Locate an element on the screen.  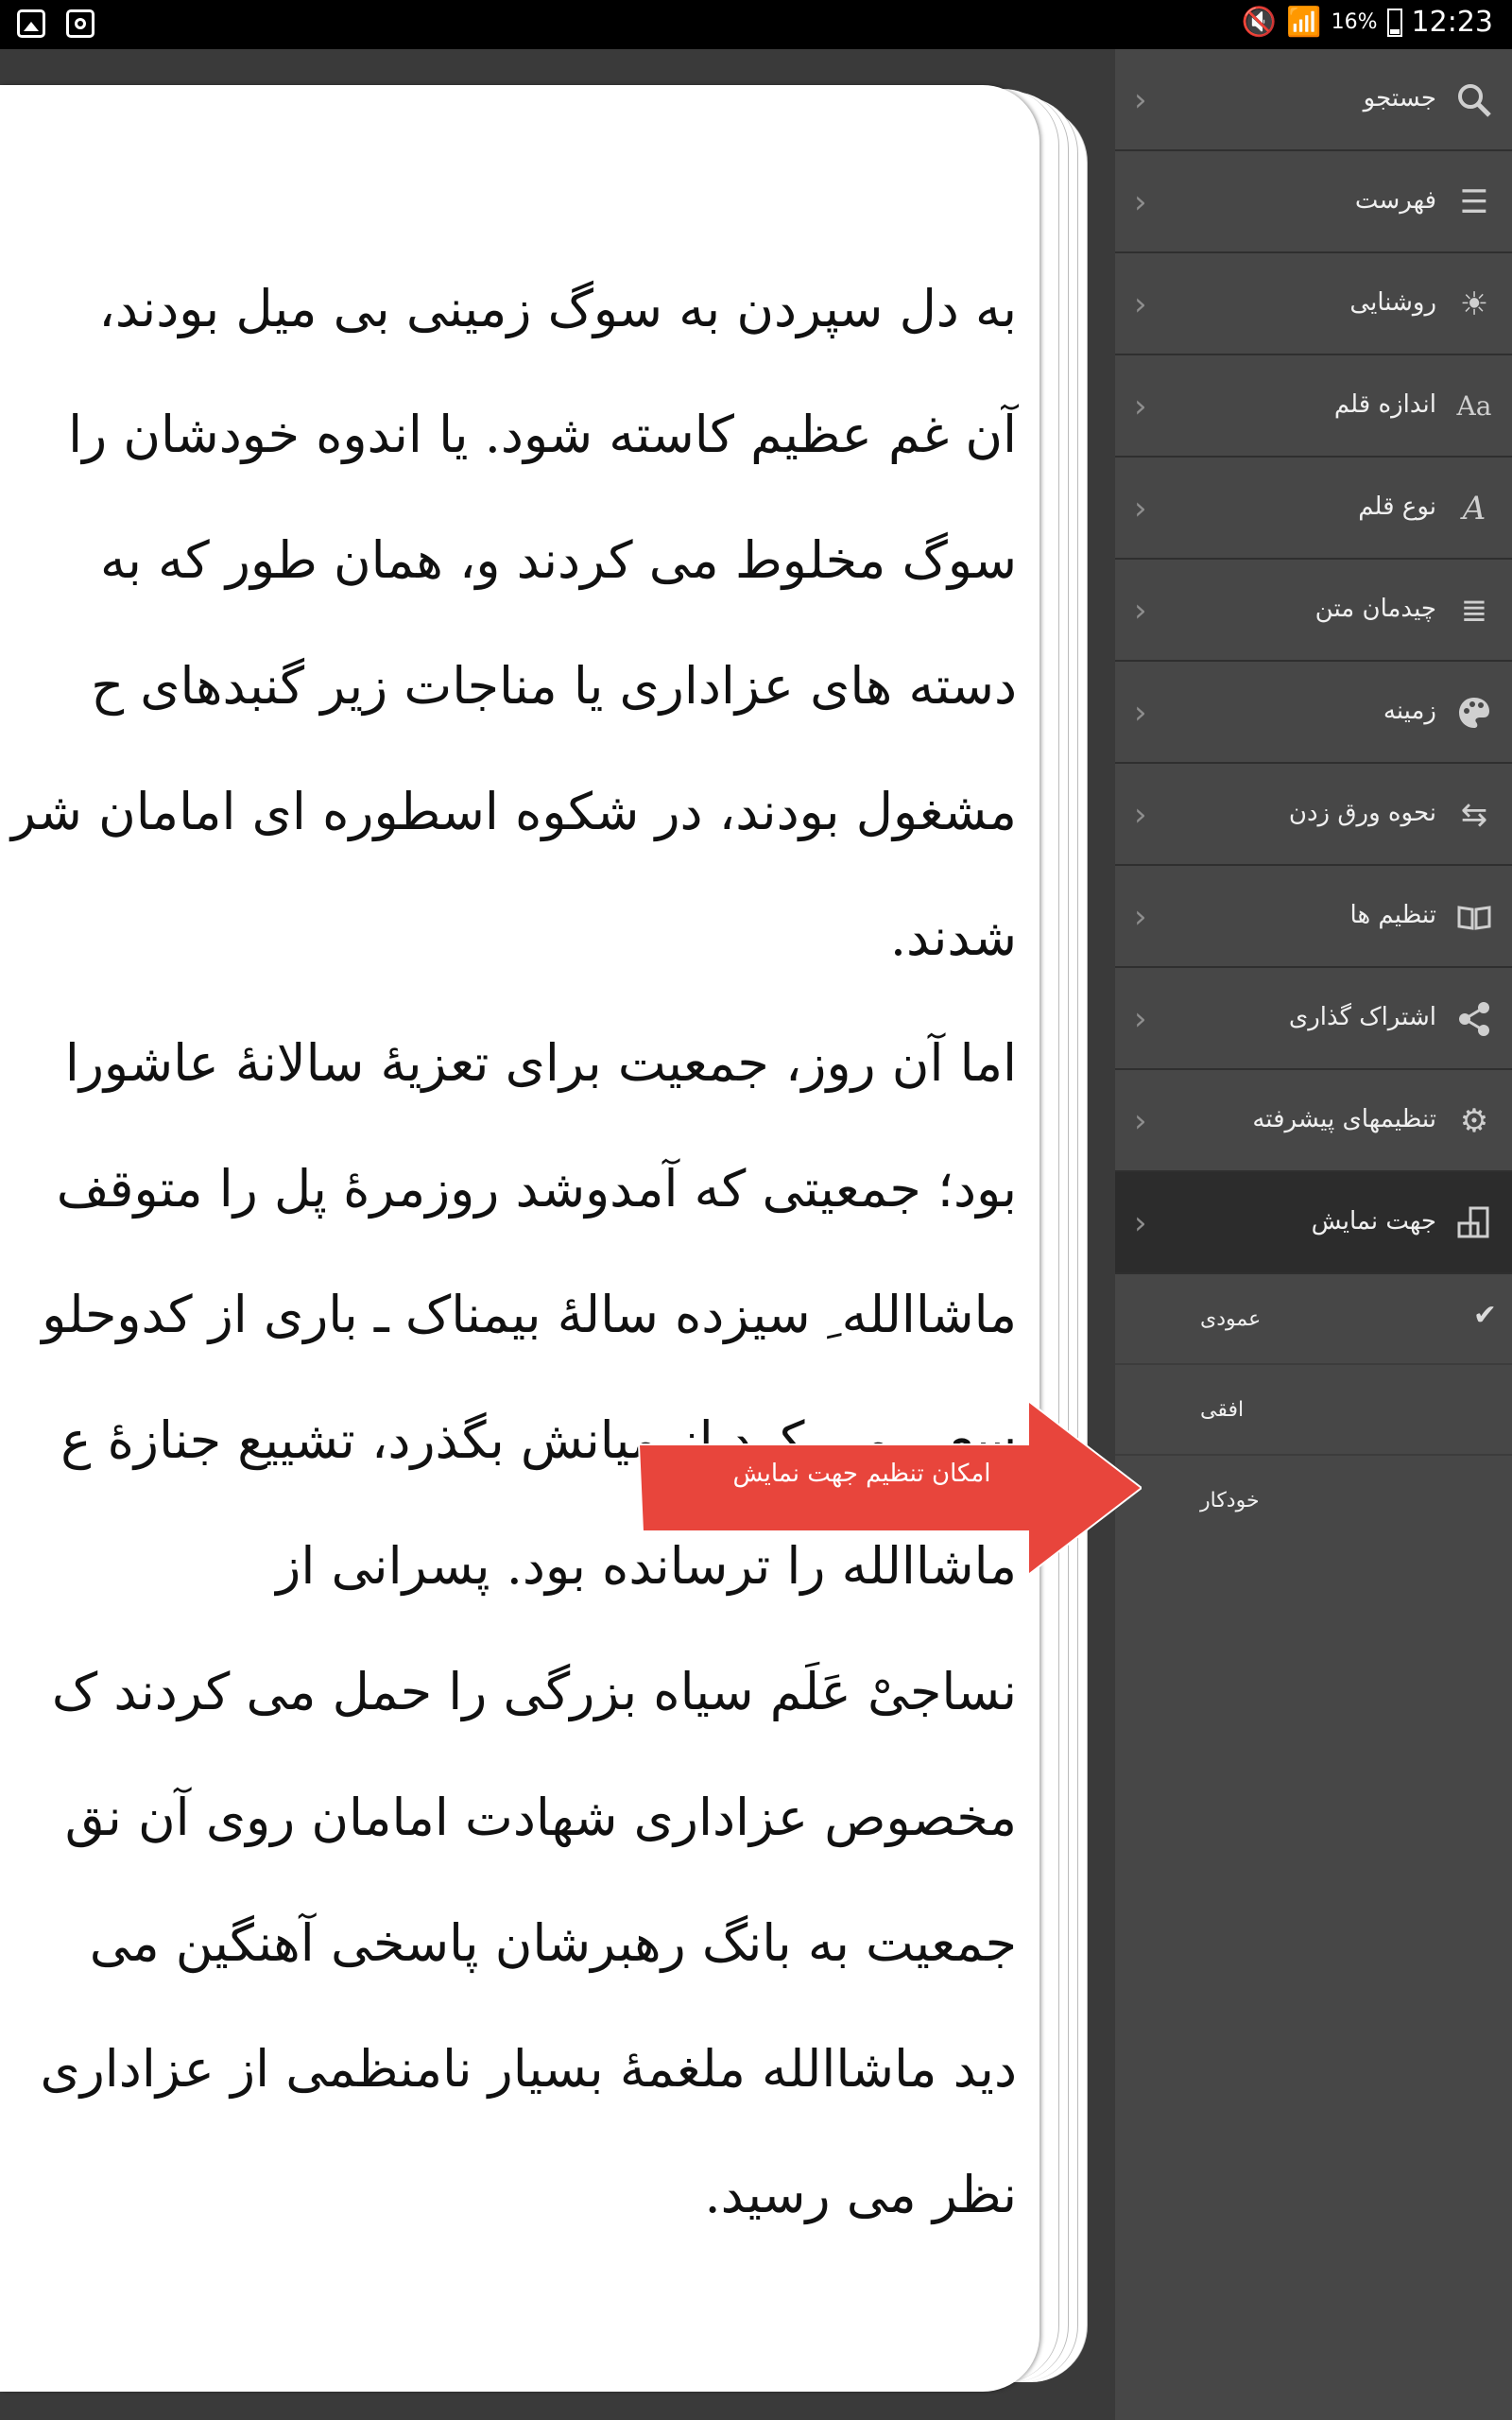
callout-arrow-icon is located at coordinates (890, 1488).